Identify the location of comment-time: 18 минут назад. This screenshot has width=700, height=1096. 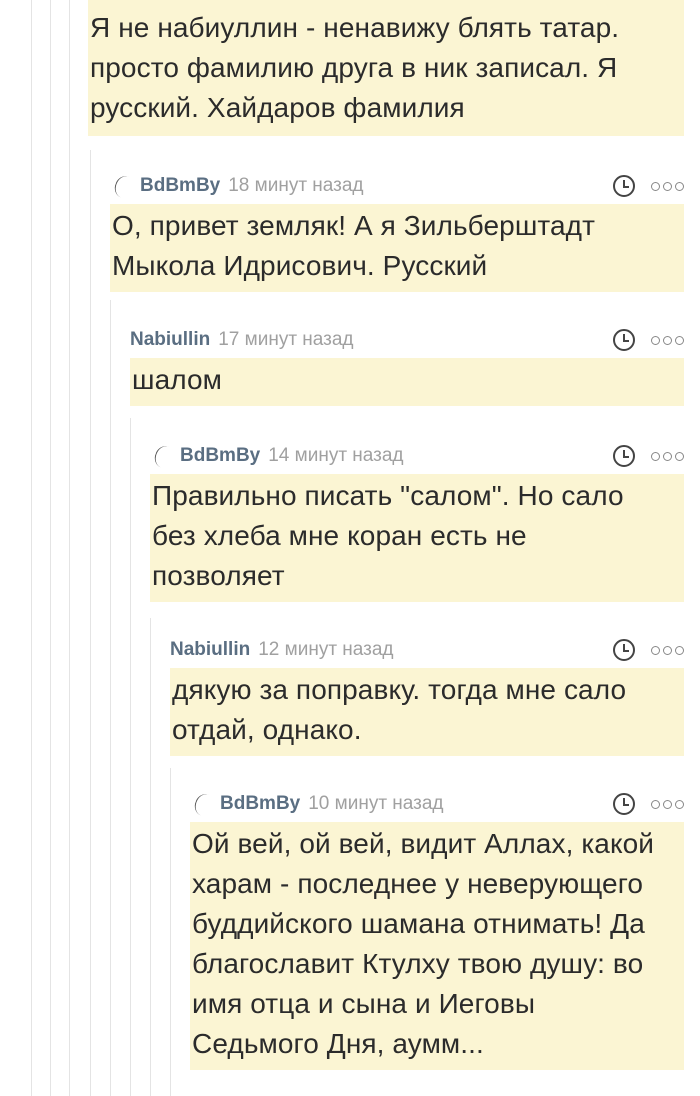
(295, 186).